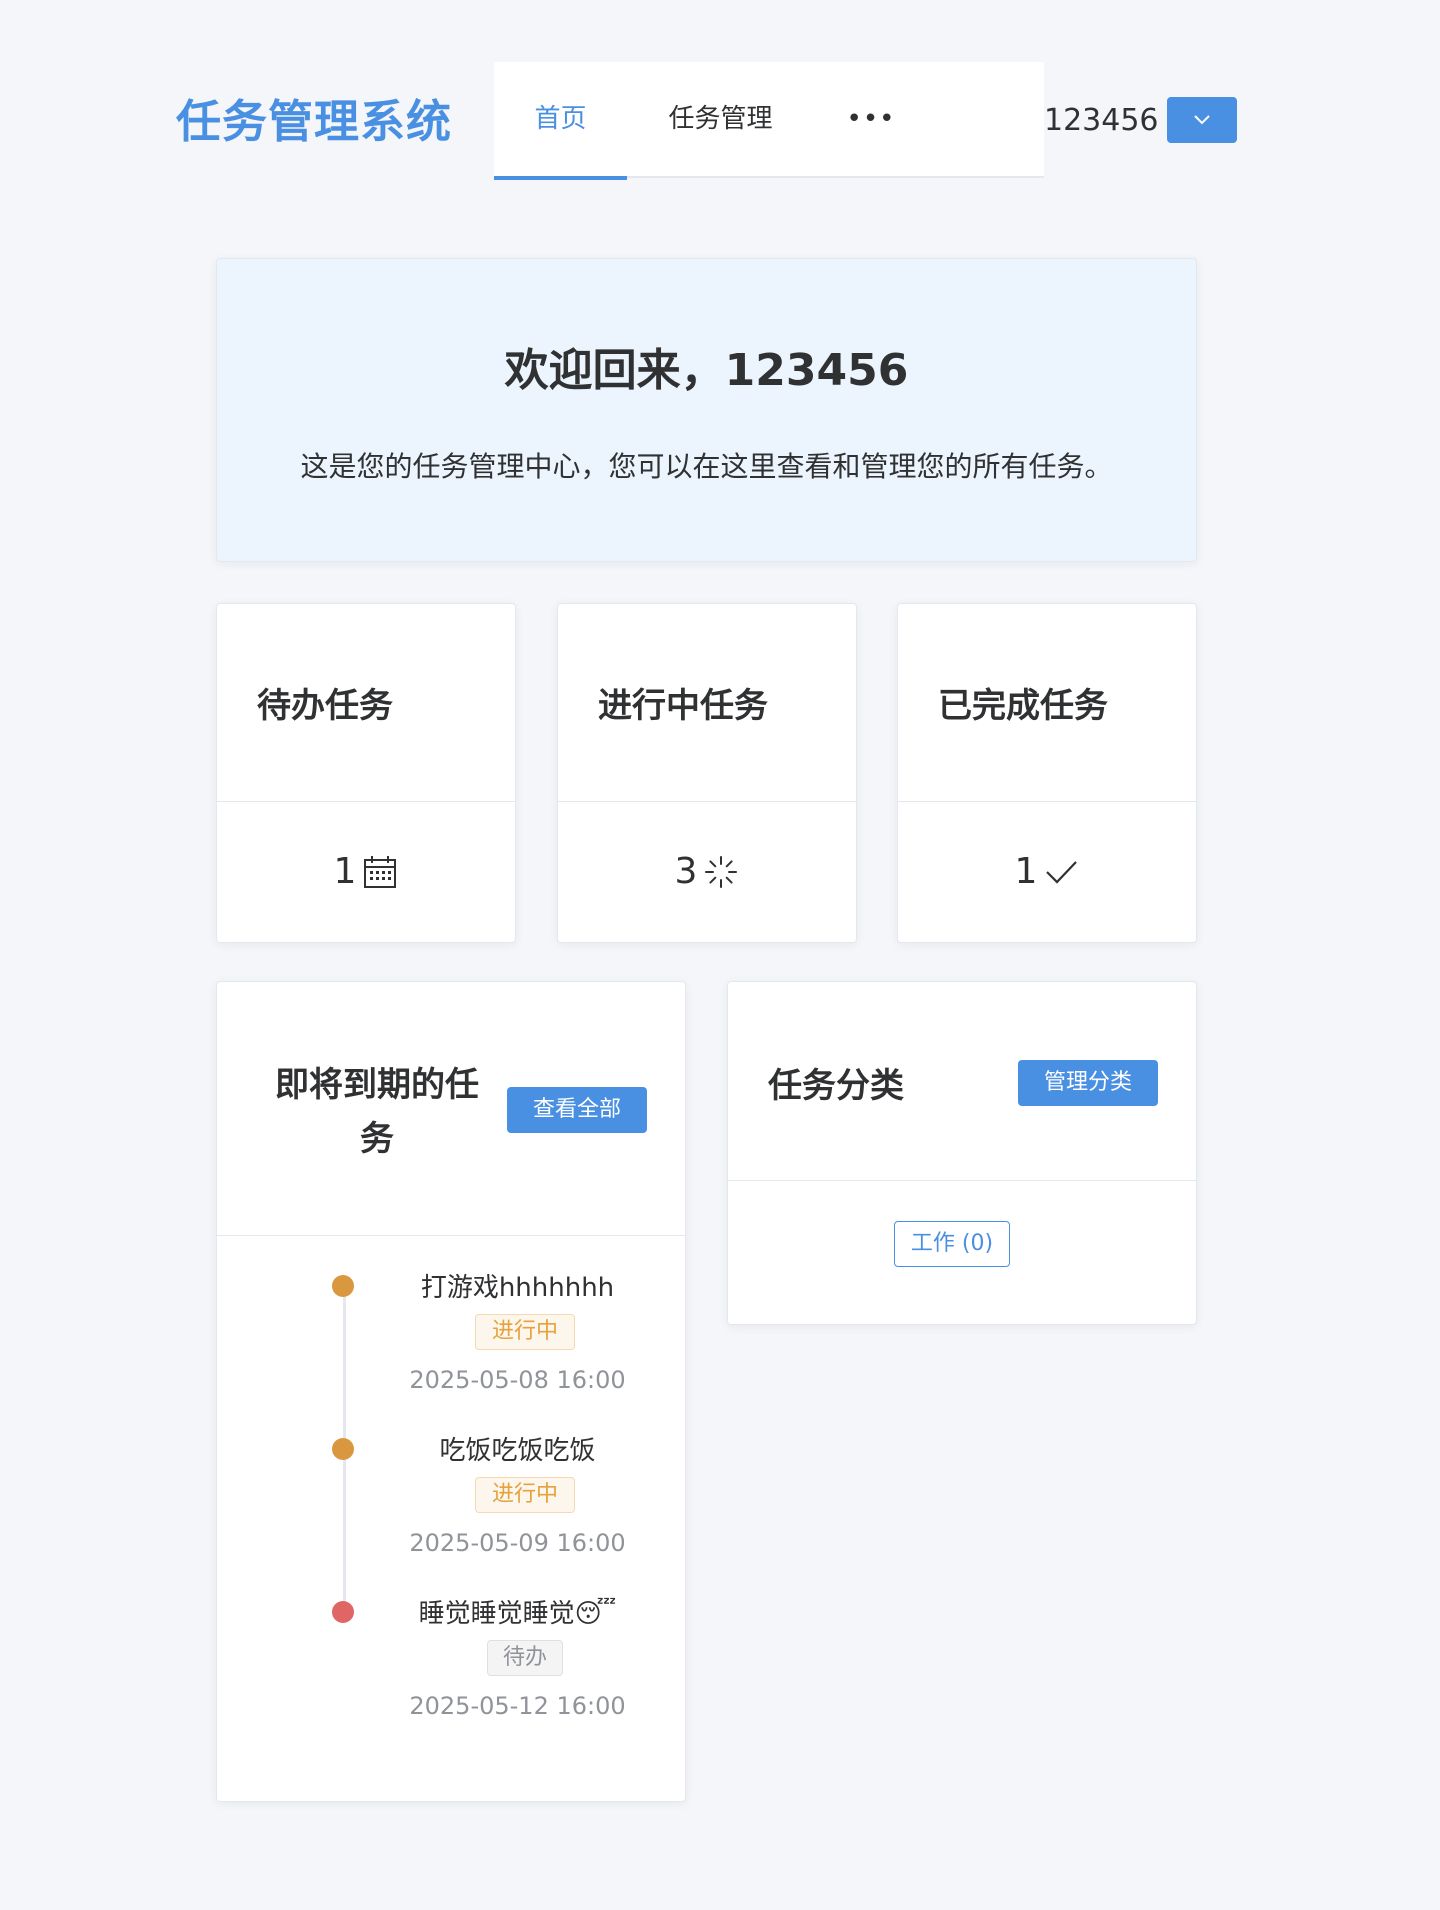  I want to click on stat-card-body: 3, so click(707, 872).